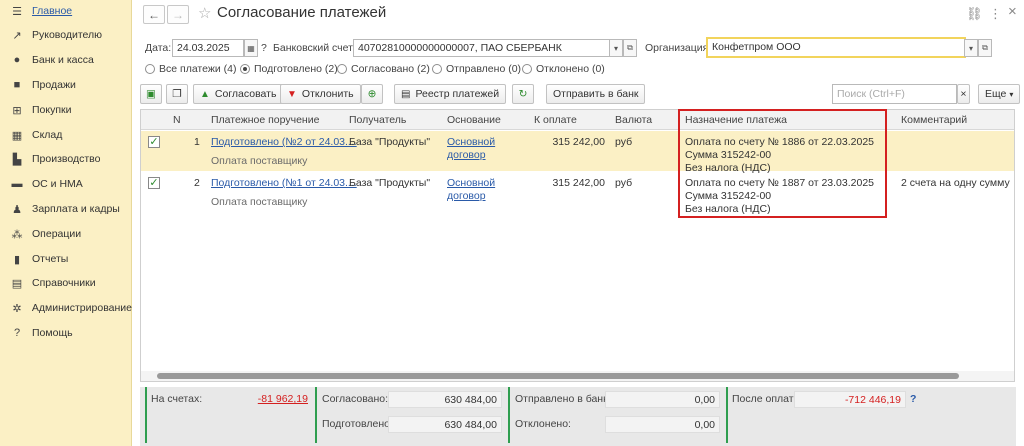  What do you see at coordinates (177, 120) in the screenshot?
I see `column-header-n: N` at bounding box center [177, 120].